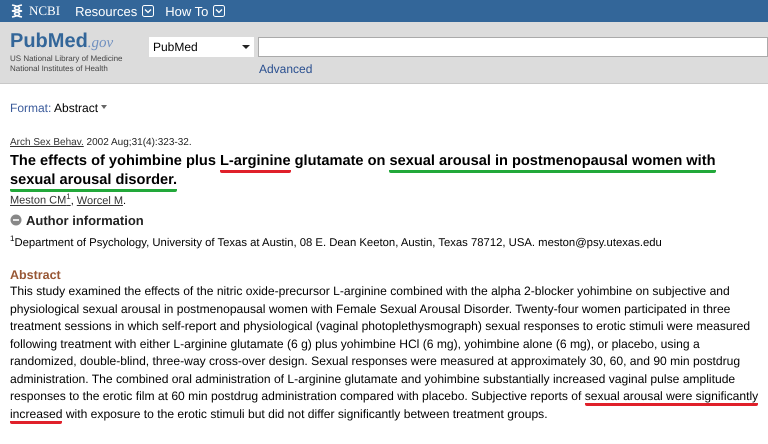 The width and height of the screenshot is (768, 444). What do you see at coordinates (513, 47) in the screenshot?
I see `search-field` at bounding box center [513, 47].